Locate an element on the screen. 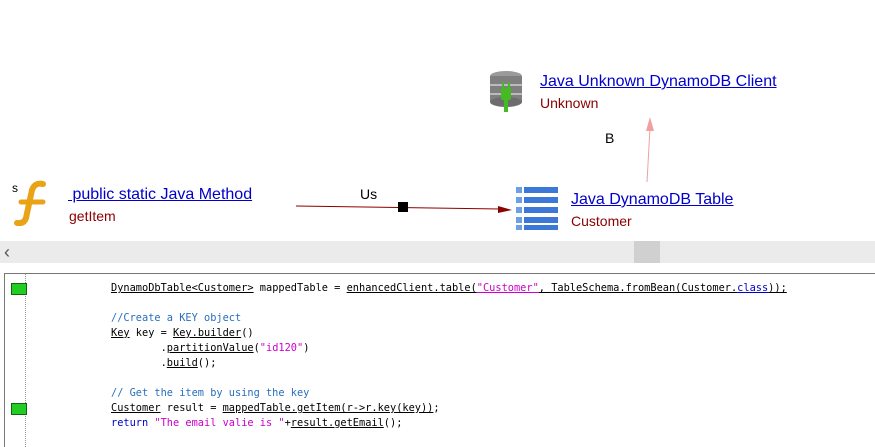  edge-label-b: B is located at coordinates (610, 138).